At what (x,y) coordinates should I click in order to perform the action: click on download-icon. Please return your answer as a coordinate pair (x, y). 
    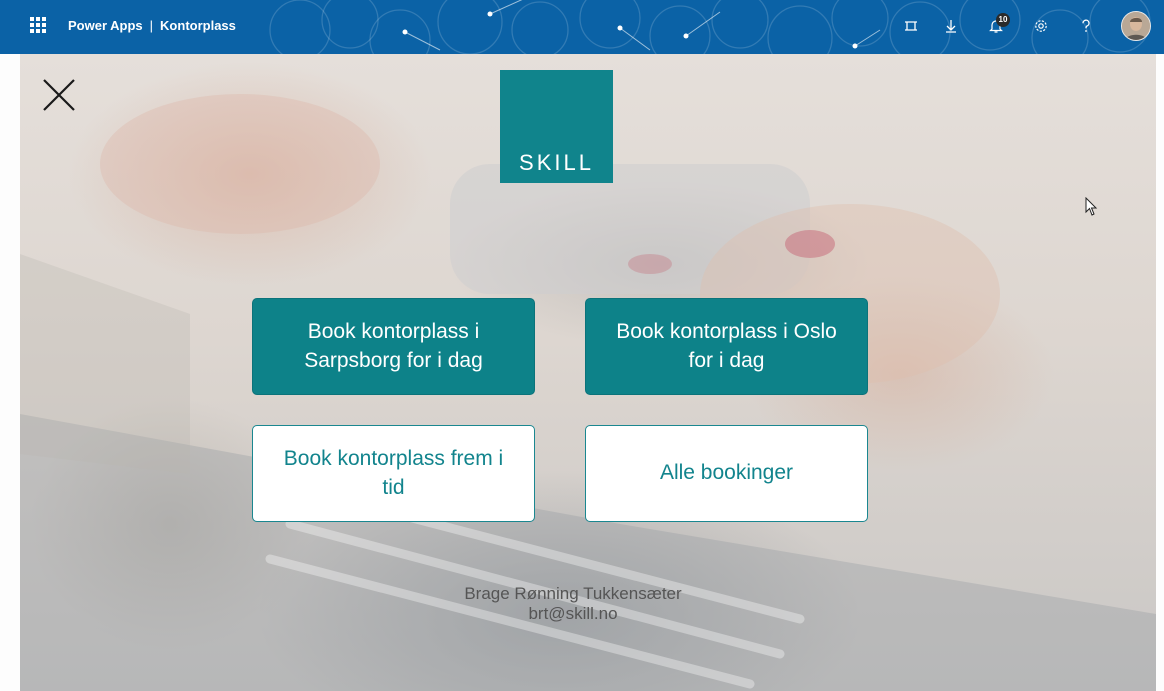
    Looking at the image, I should click on (951, 26).